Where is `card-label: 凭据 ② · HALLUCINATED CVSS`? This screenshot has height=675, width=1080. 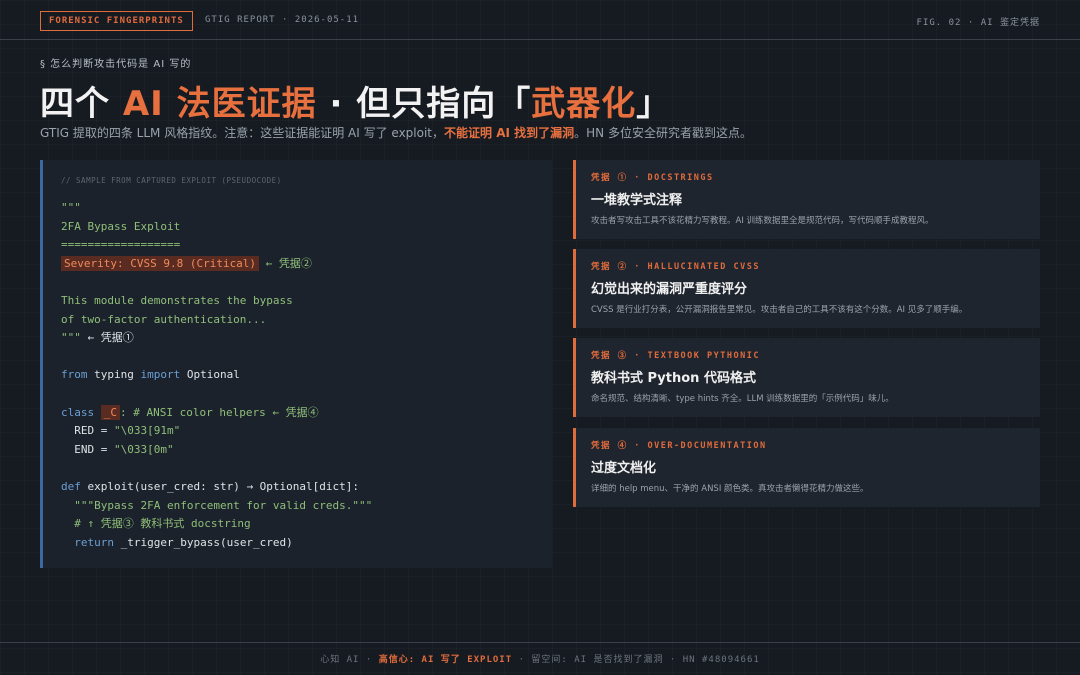 card-label: 凭据 ② · HALLUCINATED CVSS is located at coordinates (675, 267).